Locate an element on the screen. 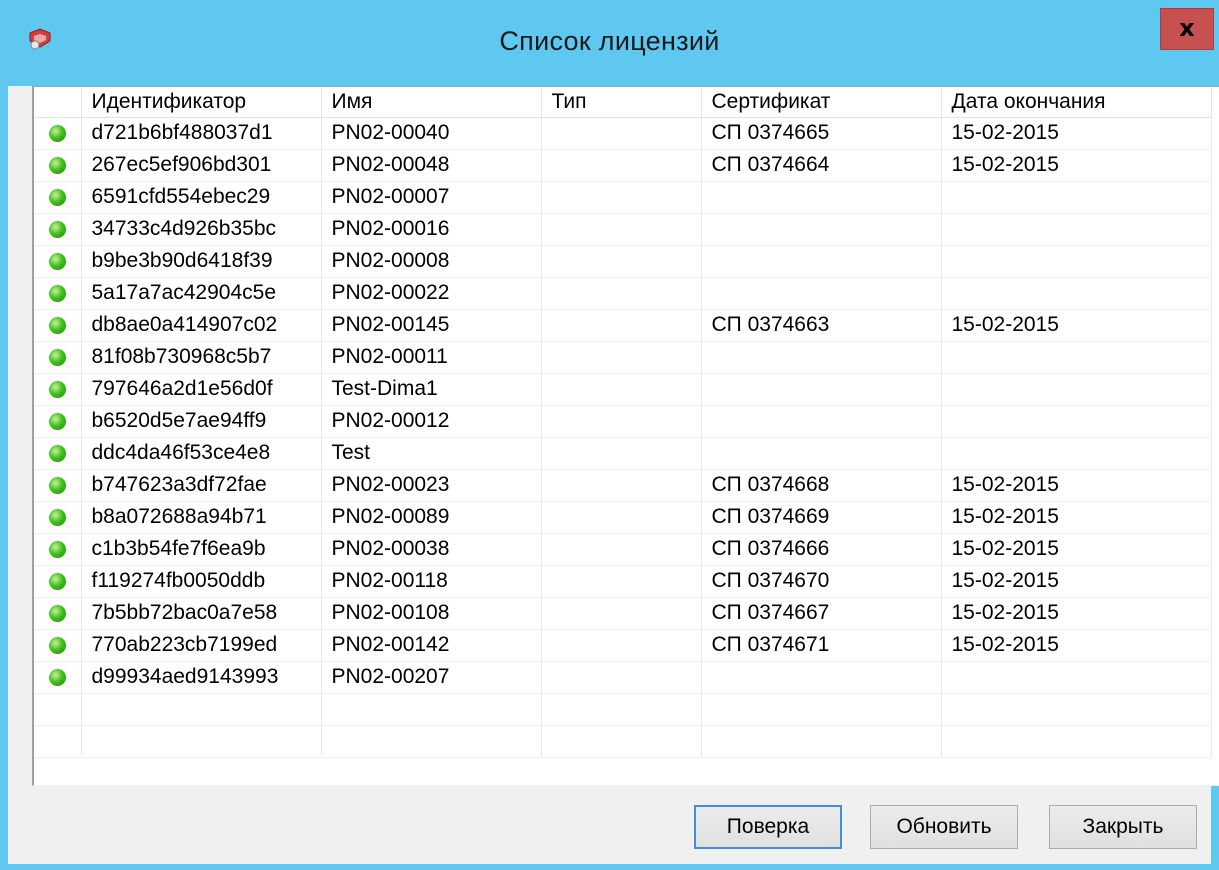 The image size is (1219, 870). identifier-cell: d99934aed9143993 is located at coordinates (201, 677).